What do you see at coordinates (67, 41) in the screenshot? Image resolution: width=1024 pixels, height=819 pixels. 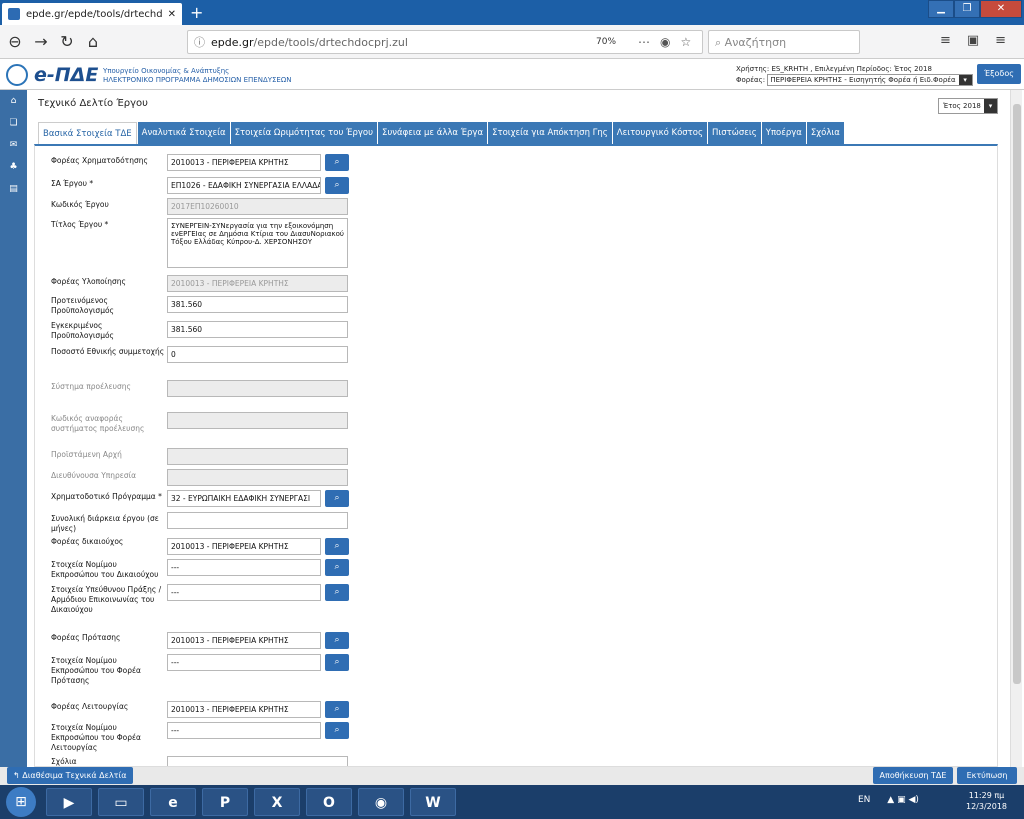 I see `reload-icon: ↻` at bounding box center [67, 41].